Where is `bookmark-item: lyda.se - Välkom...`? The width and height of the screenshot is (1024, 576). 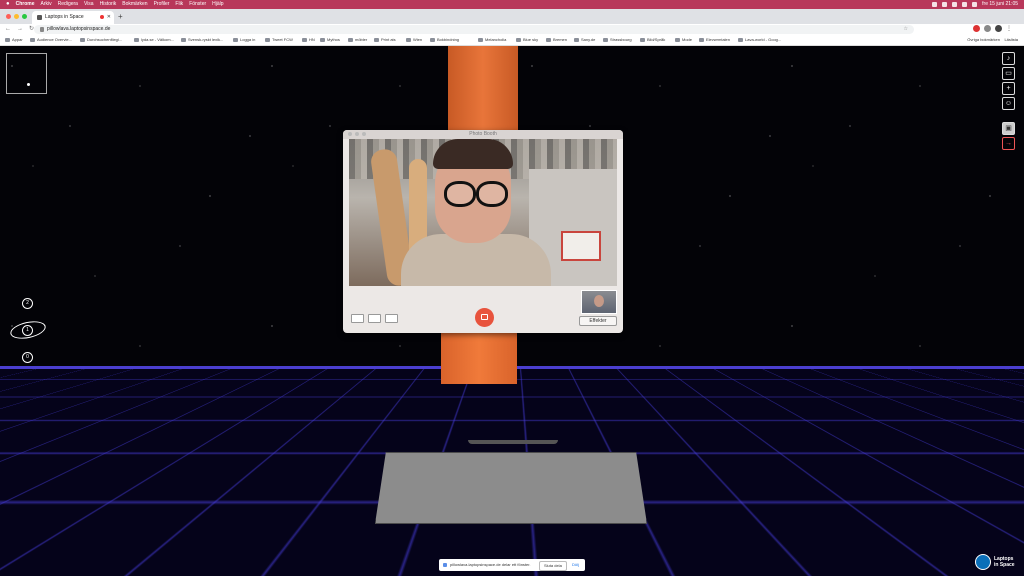
bookmark-item: lyda.se - Välkom... is located at coordinates (154, 40).